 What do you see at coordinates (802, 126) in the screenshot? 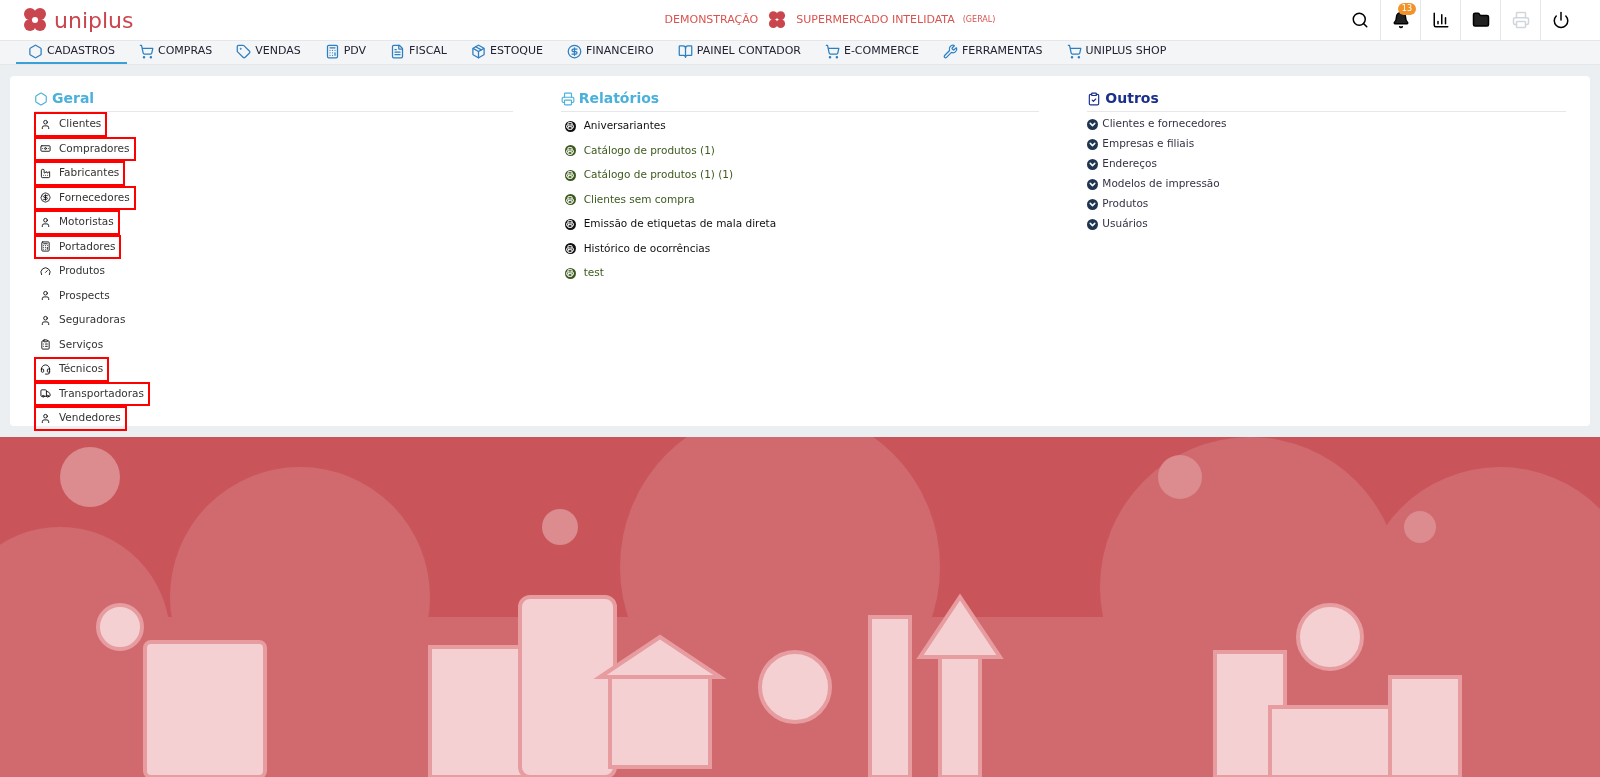
I see `report-link: Aniversariantes` at bounding box center [802, 126].